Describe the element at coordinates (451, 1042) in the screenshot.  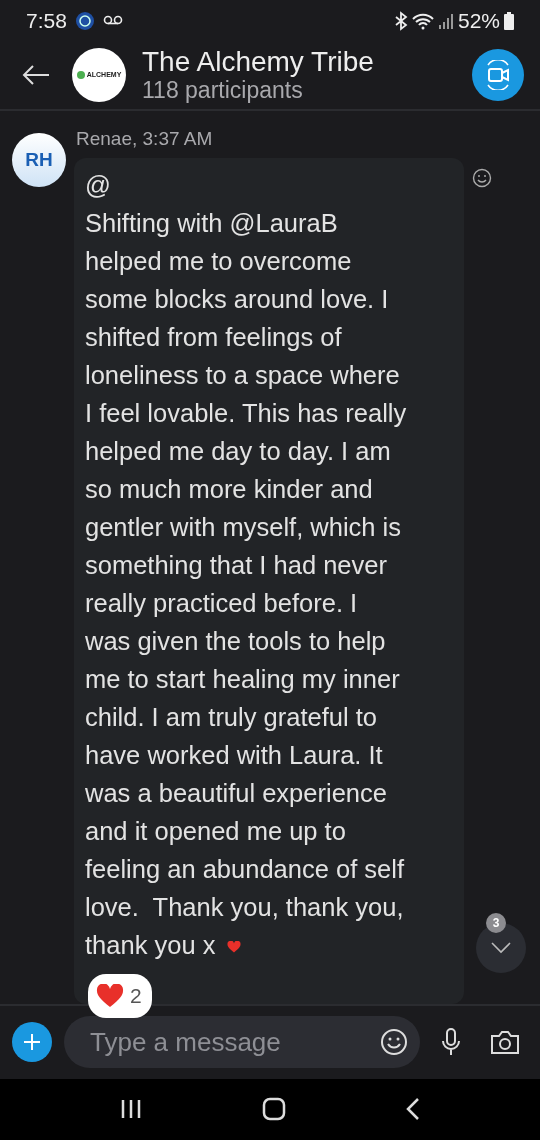
I see `microphone-icon` at that location.